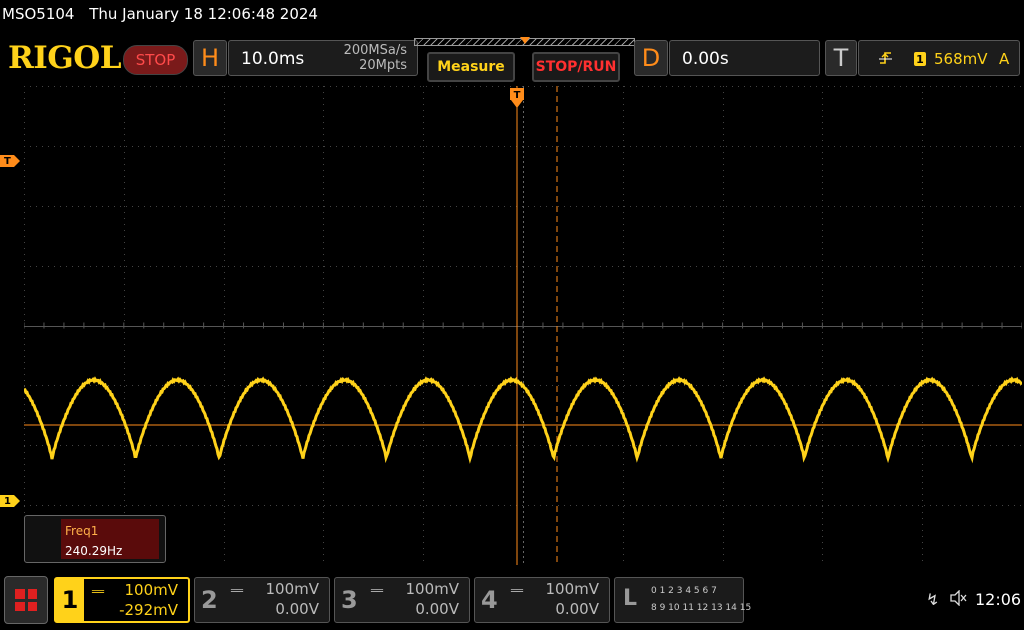 This screenshot has width=1024, height=630. What do you see at coordinates (961, 59) in the screenshot?
I see `trigger-level: 568mV` at bounding box center [961, 59].